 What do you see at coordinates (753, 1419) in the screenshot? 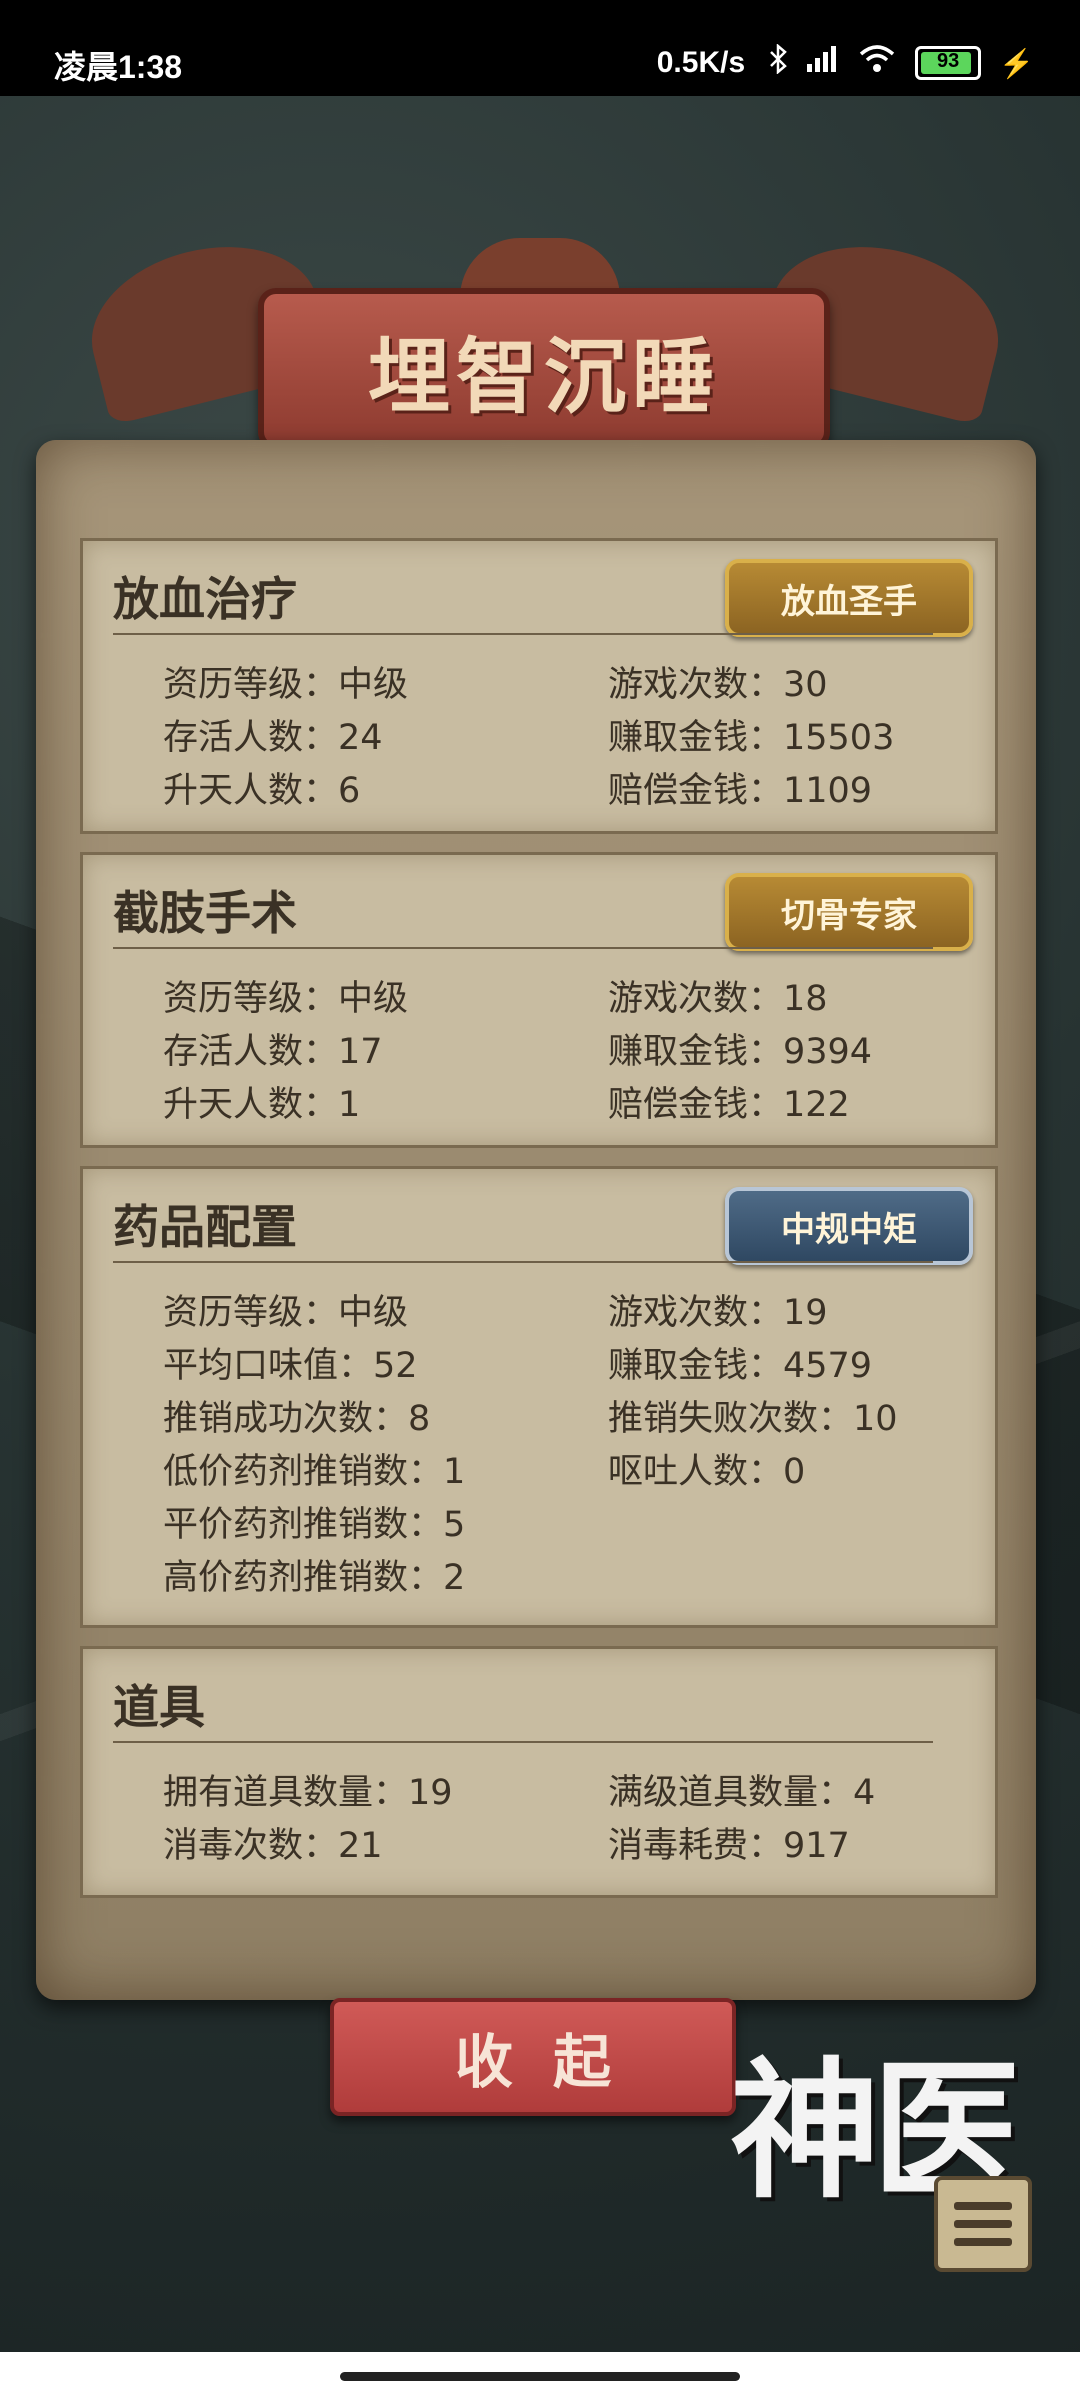
I see `stat-item: 推销失败次数：10` at bounding box center [753, 1419].